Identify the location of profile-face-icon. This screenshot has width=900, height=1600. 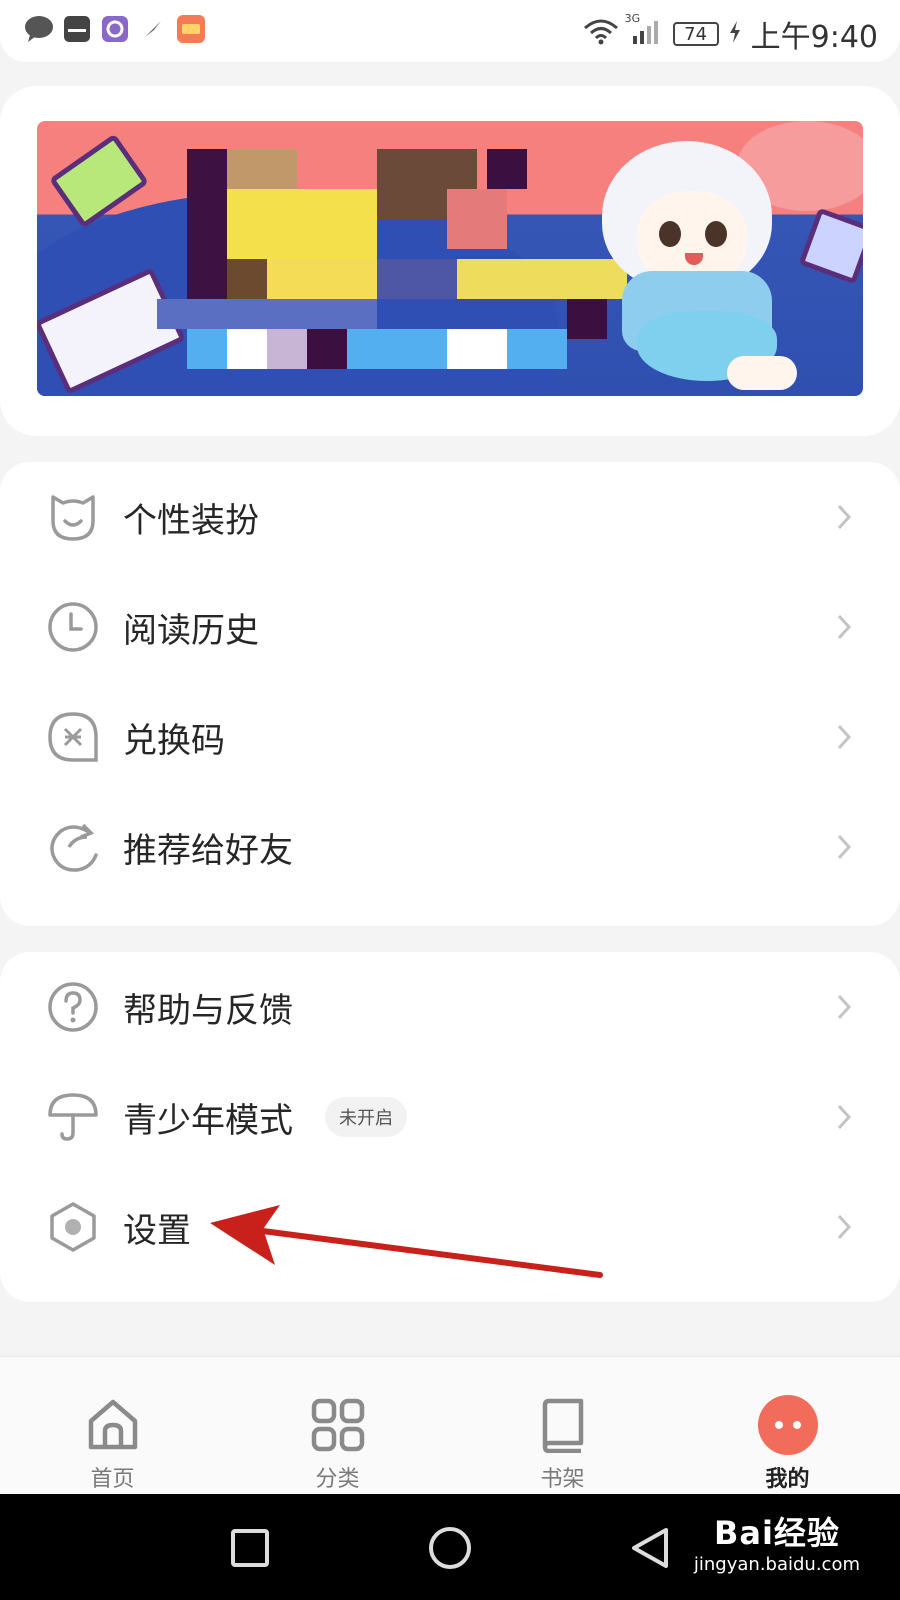
(787, 1425).